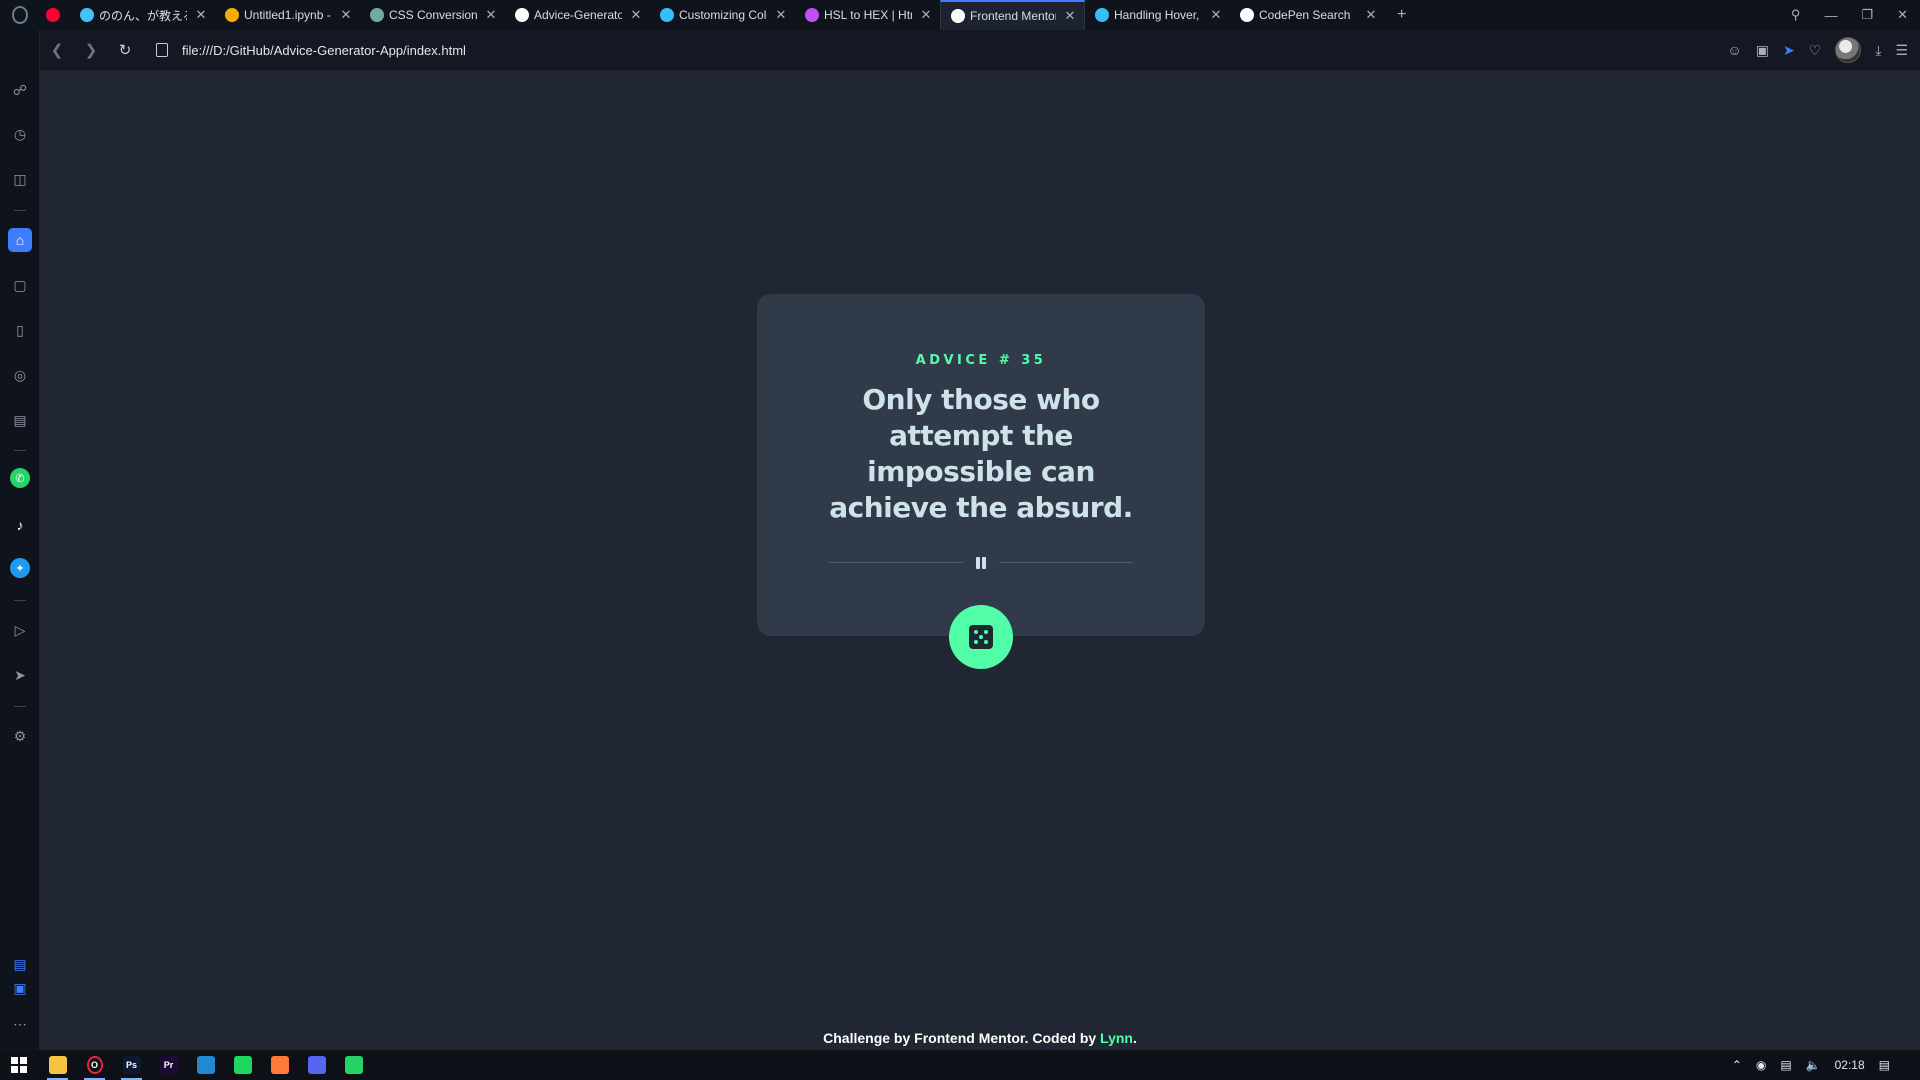 Image resolution: width=1920 pixels, height=1080 pixels. Describe the element at coordinates (1878, 50) in the screenshot. I see `download-icon: ⤓` at that location.